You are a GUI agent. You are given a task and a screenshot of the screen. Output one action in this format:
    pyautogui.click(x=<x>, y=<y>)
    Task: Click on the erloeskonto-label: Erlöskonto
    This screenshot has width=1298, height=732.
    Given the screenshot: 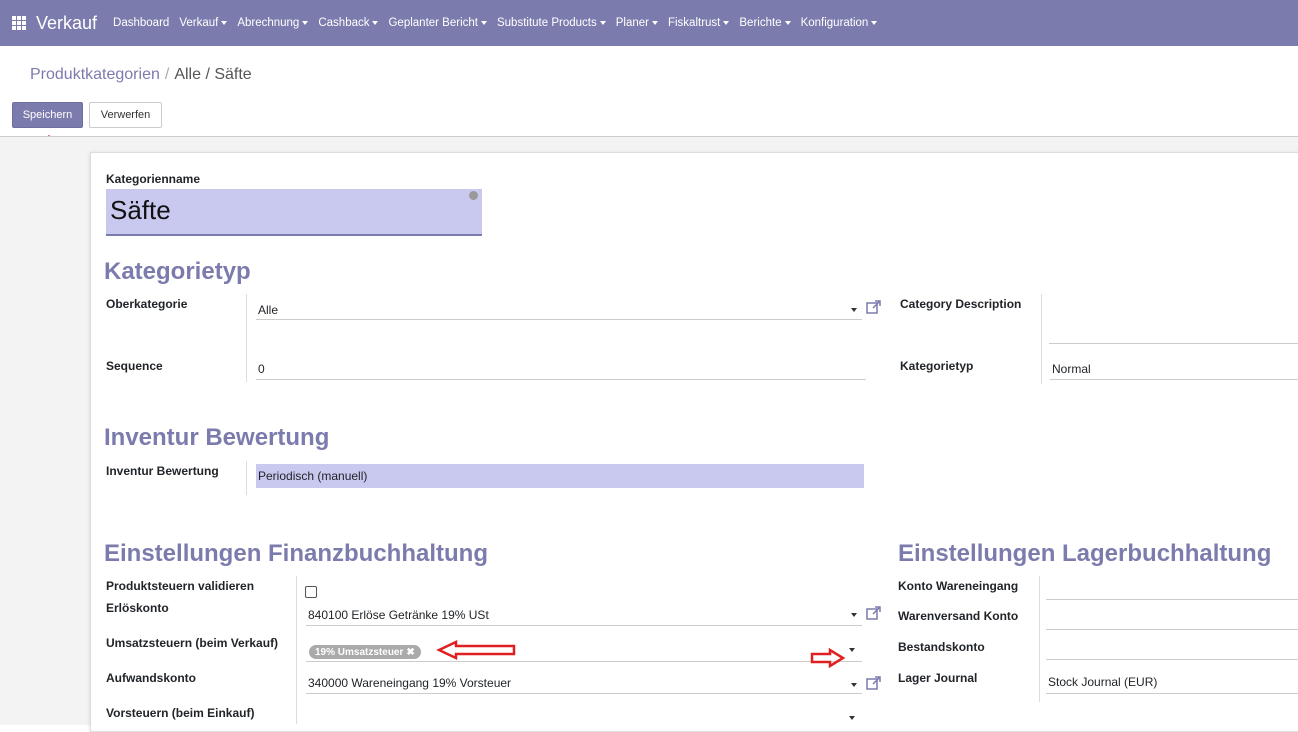 What is the action you would take?
    pyautogui.click(x=137, y=608)
    